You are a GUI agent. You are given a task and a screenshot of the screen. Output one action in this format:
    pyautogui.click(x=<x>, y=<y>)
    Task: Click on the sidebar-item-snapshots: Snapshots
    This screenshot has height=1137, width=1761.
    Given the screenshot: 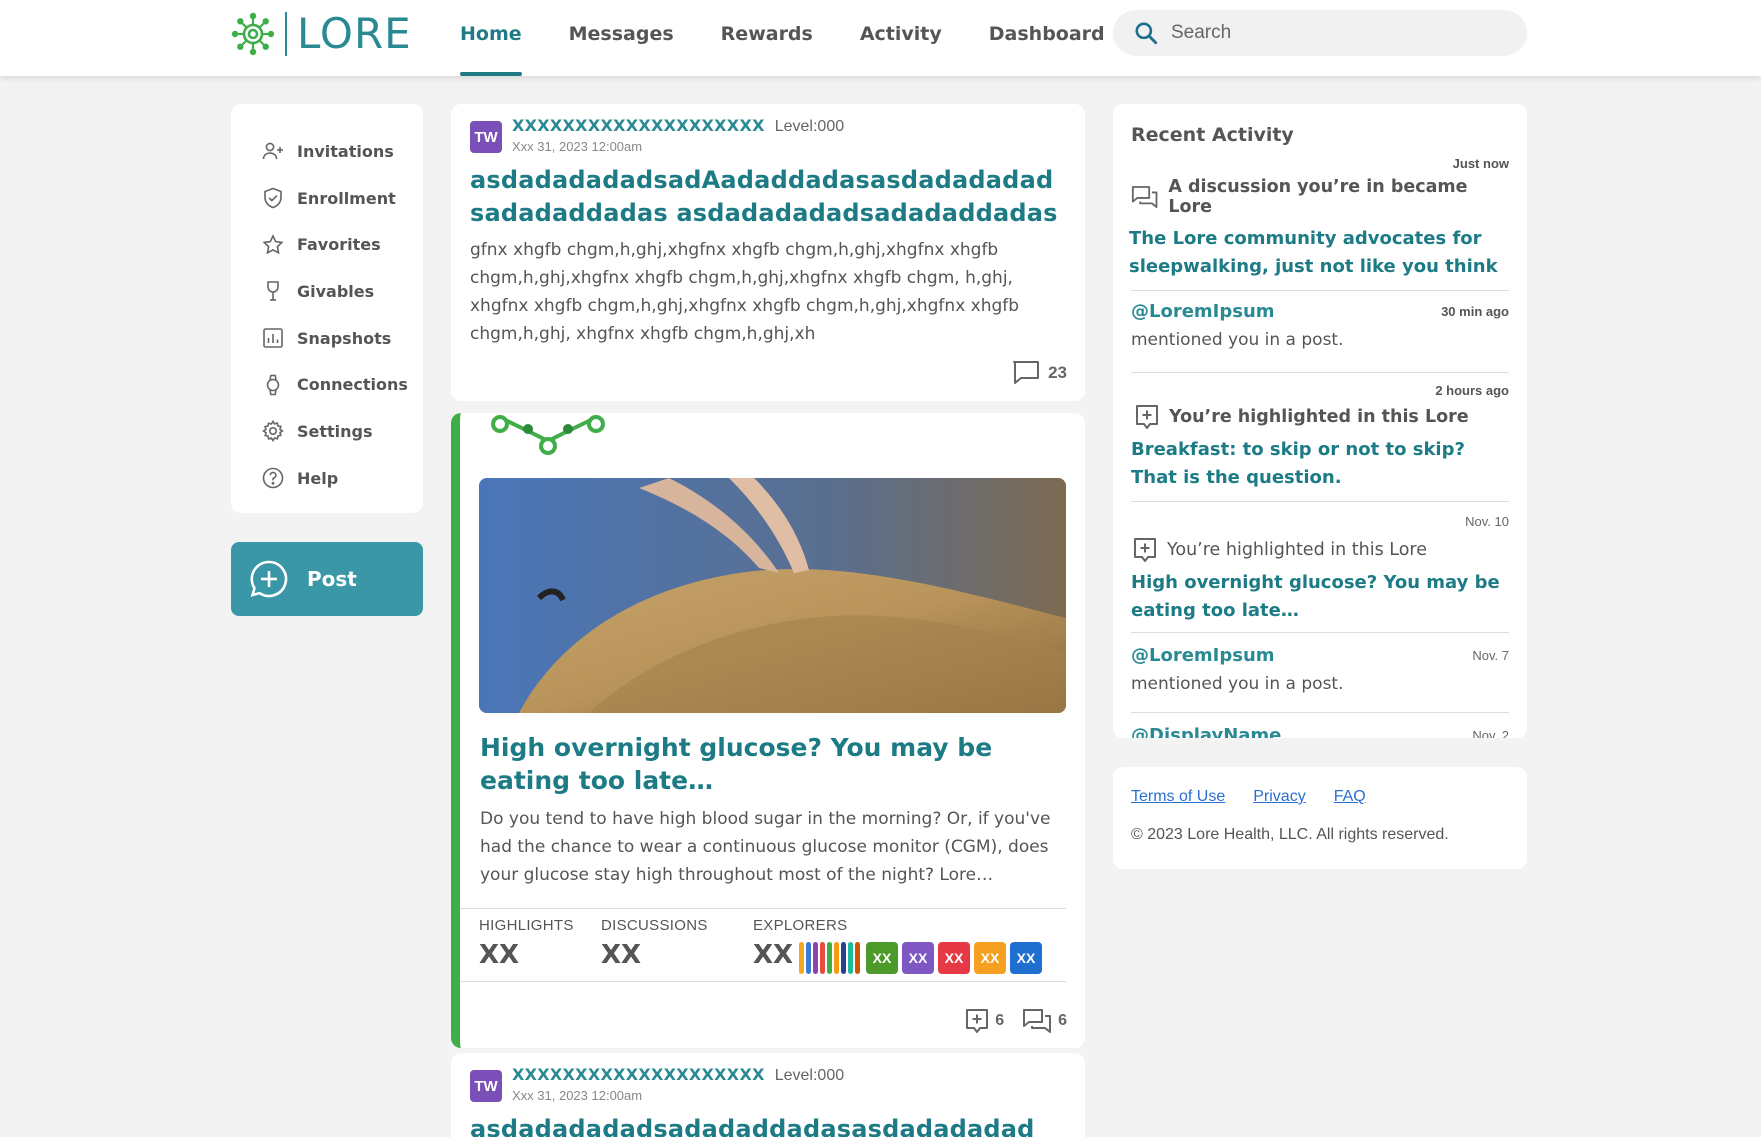 What is the action you would take?
    pyautogui.click(x=327, y=338)
    